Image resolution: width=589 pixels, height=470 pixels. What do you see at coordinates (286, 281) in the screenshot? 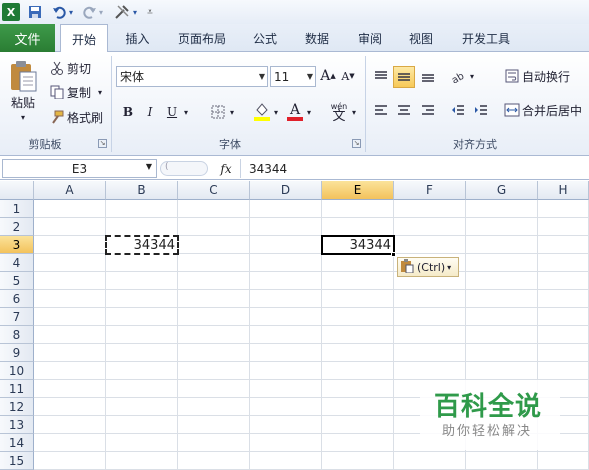
I see `cell-d5` at bounding box center [286, 281].